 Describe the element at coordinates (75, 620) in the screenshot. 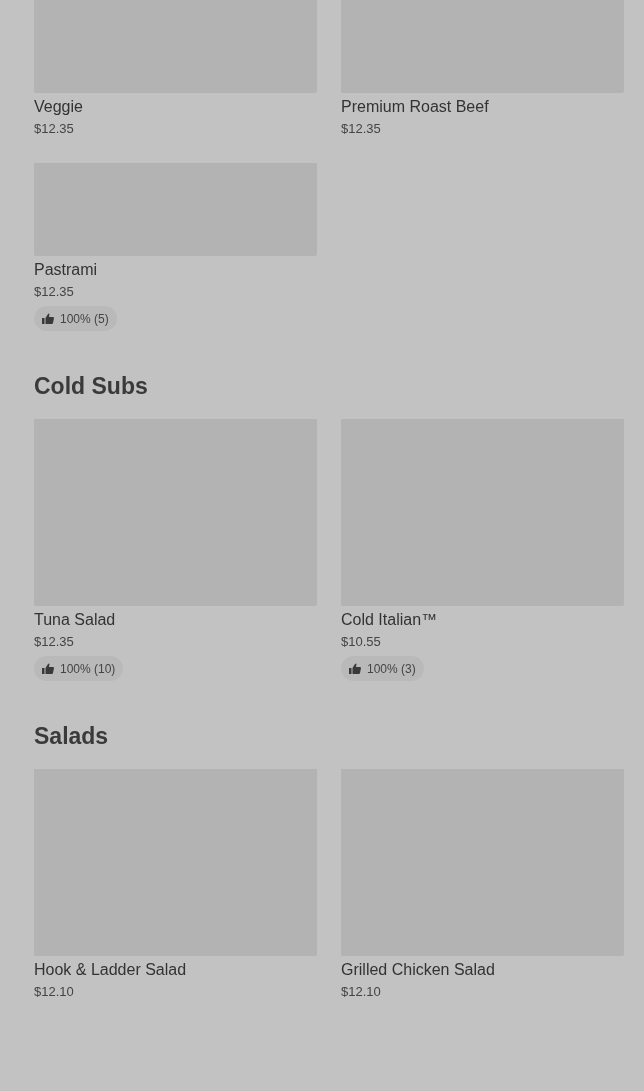

I see `item-name: Tuna Salad` at that location.